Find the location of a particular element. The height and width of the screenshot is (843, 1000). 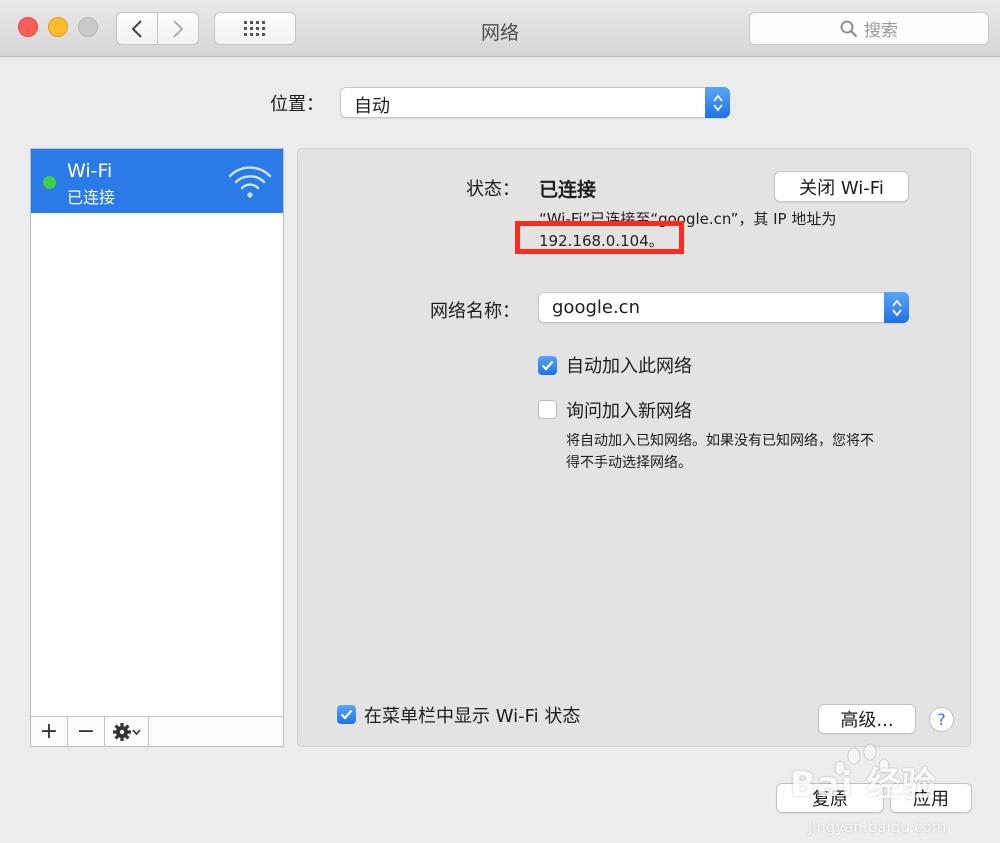

connected-status-dot is located at coordinates (49, 182).